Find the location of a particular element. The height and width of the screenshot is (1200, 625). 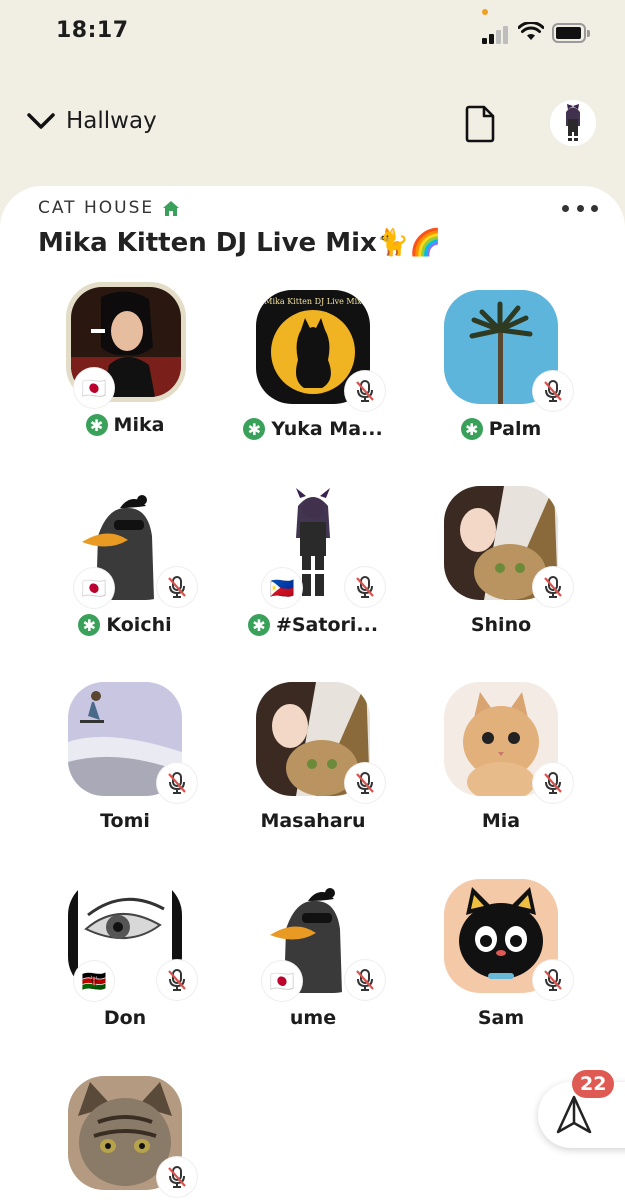

speaker-name-row: ✱ Palm is located at coordinates (501, 429).